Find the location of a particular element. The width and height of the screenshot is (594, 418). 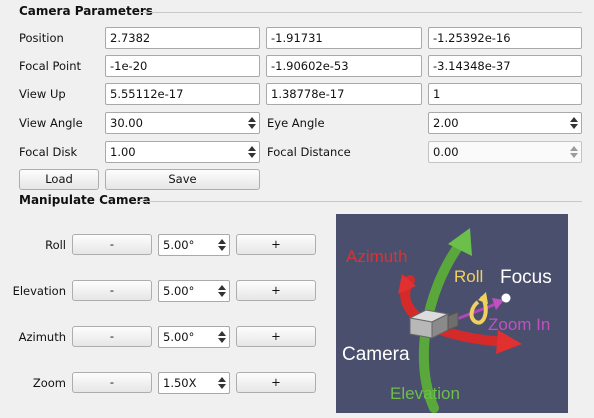

focal-distance-value: 0.00 is located at coordinates (446, 152).